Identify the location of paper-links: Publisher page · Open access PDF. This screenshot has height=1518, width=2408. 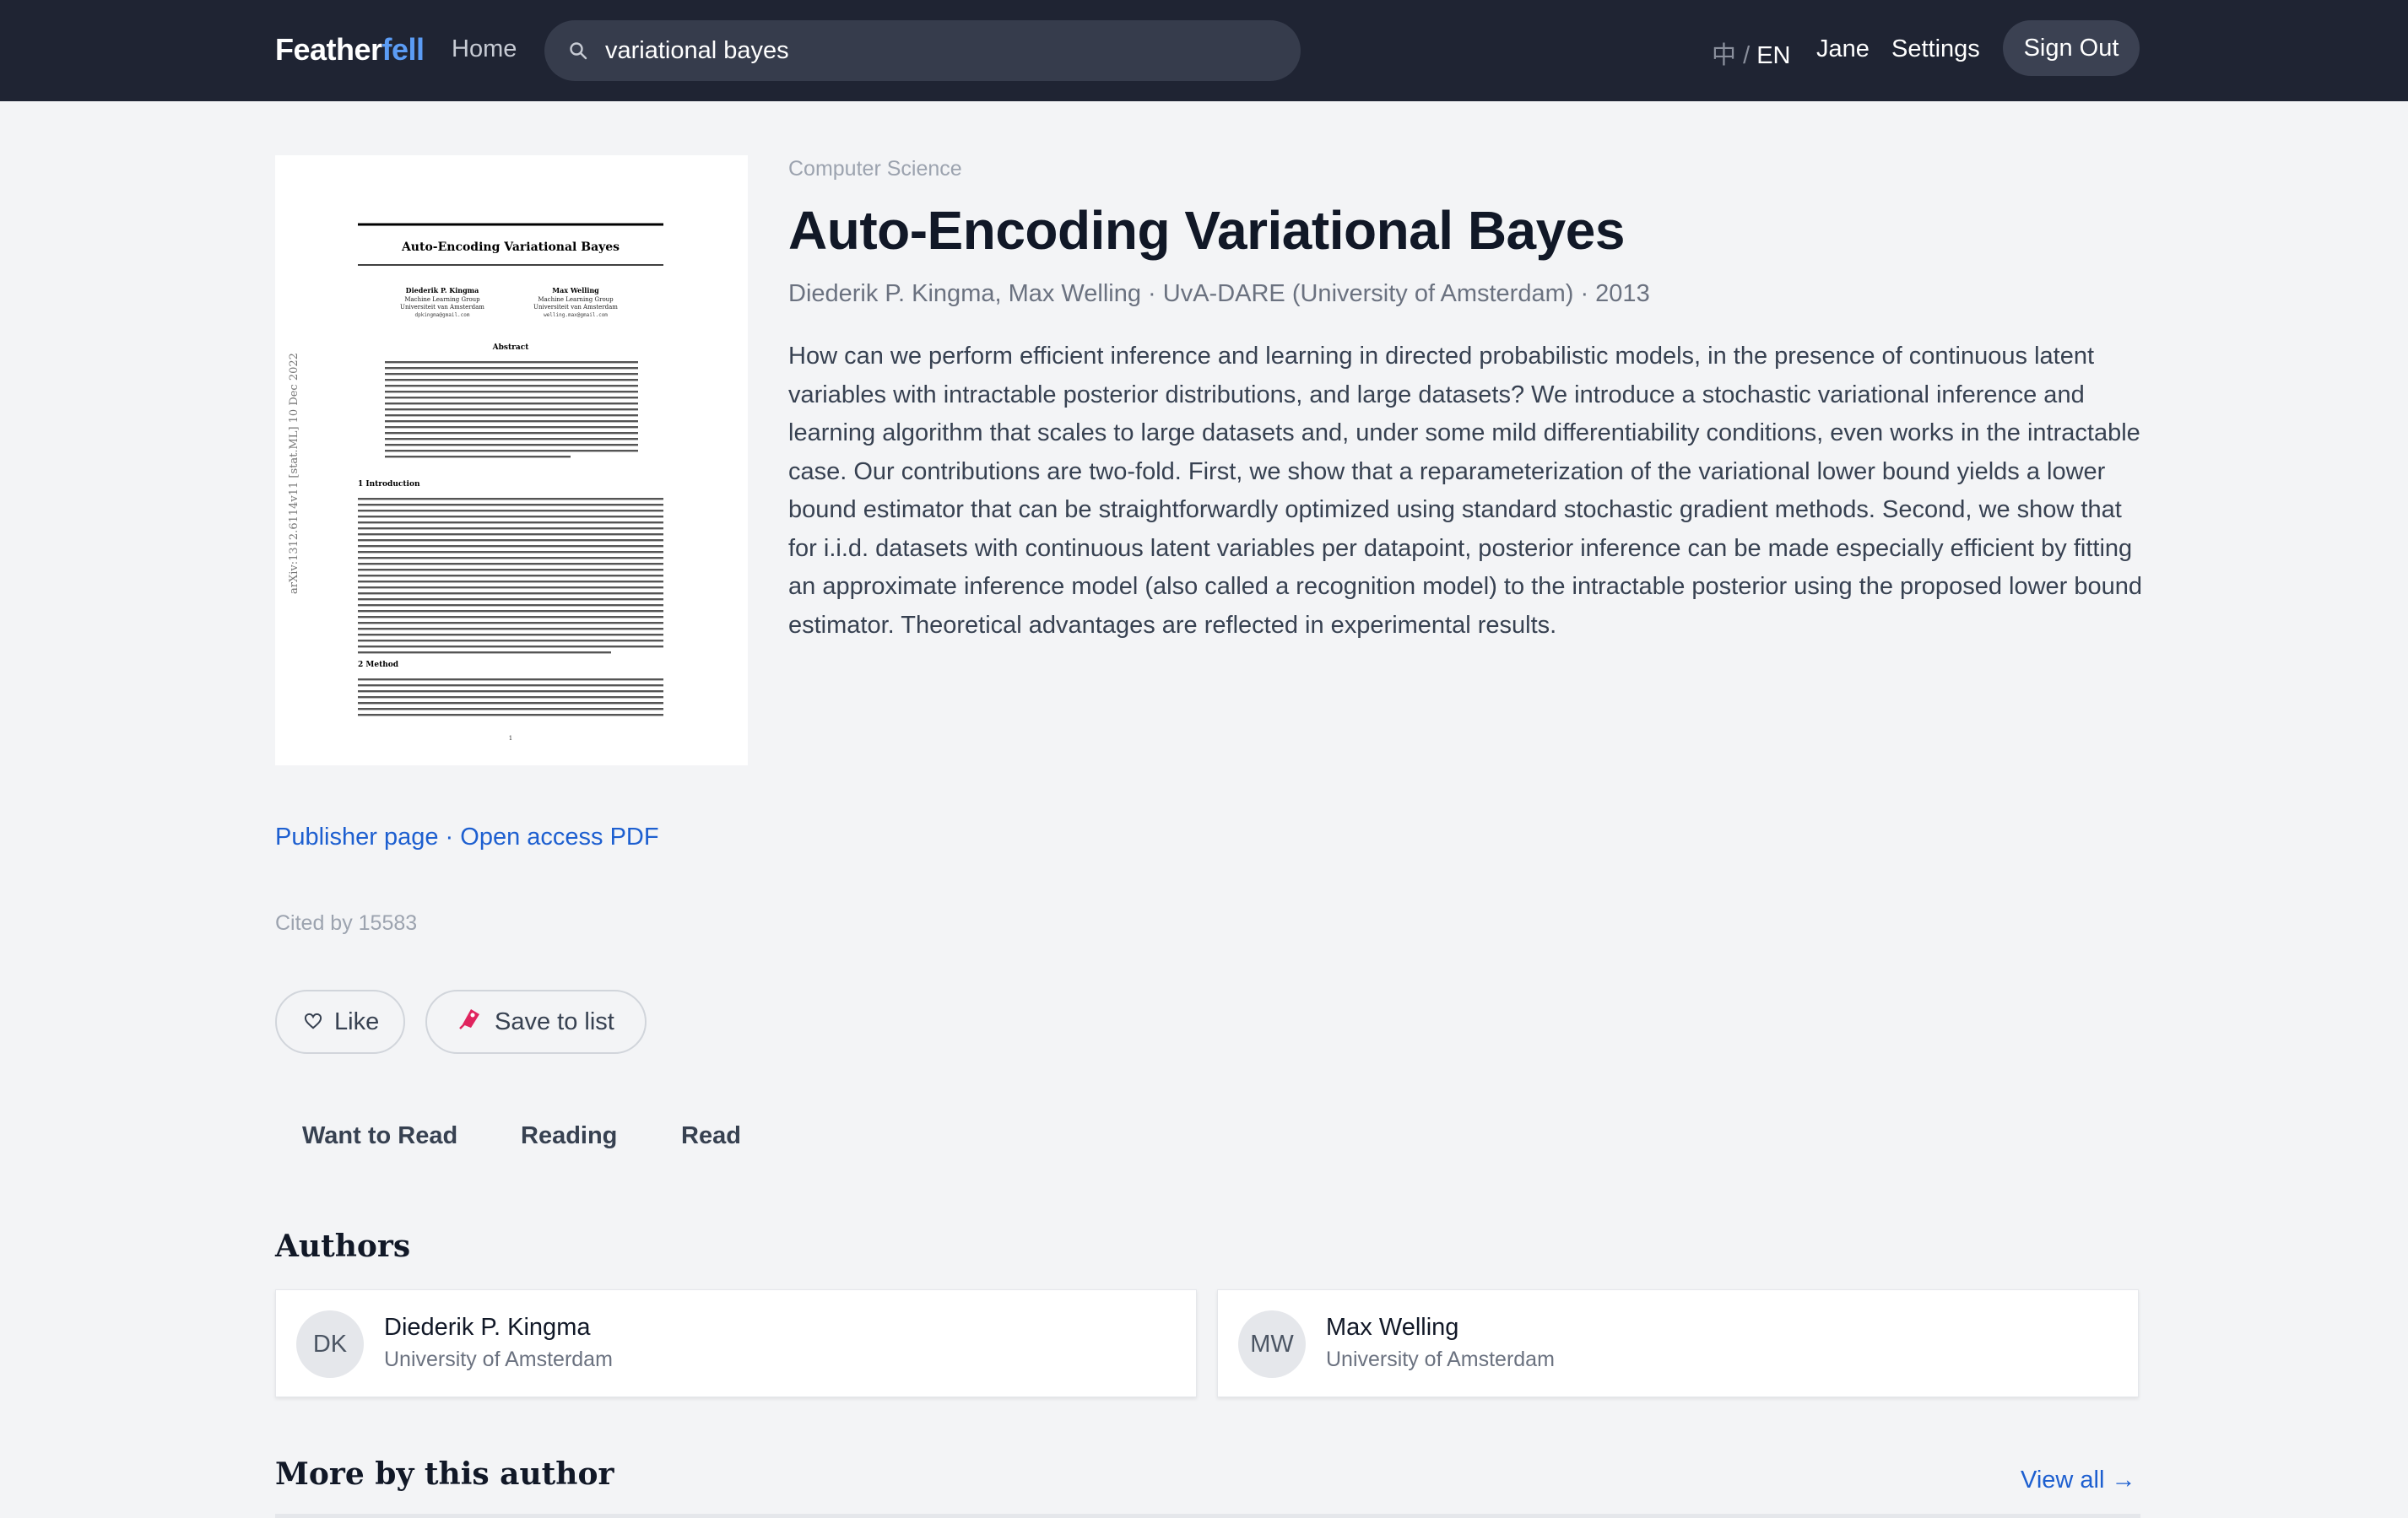
(467, 837).